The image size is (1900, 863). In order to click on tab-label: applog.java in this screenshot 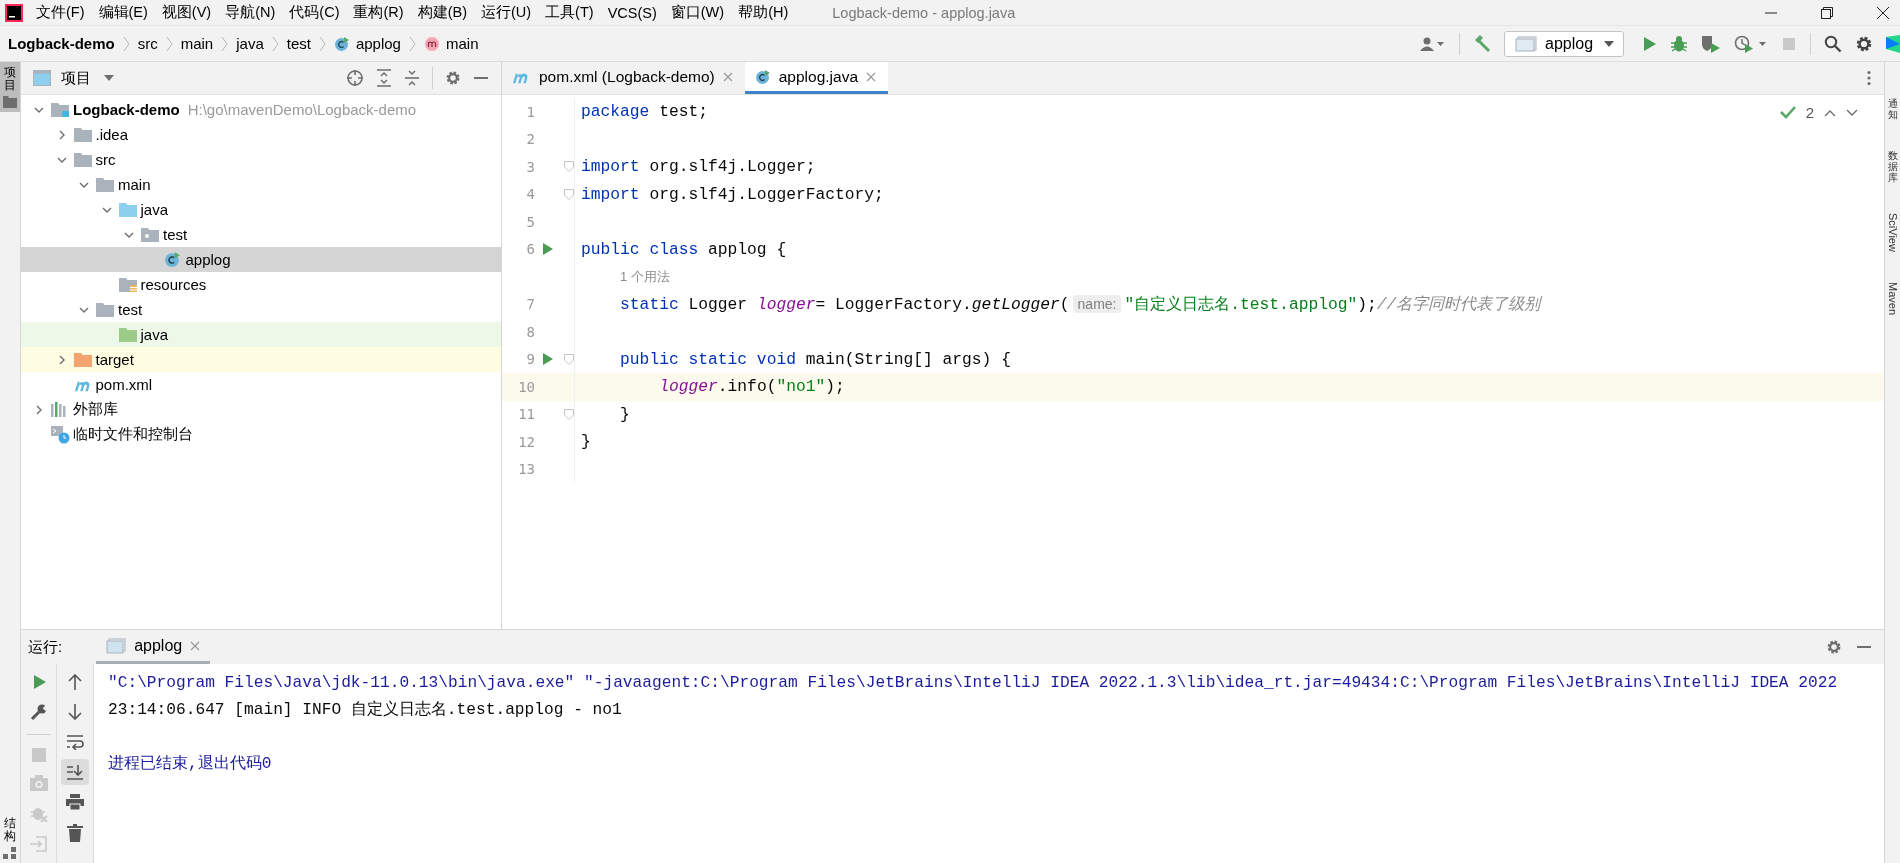, I will do `click(818, 76)`.